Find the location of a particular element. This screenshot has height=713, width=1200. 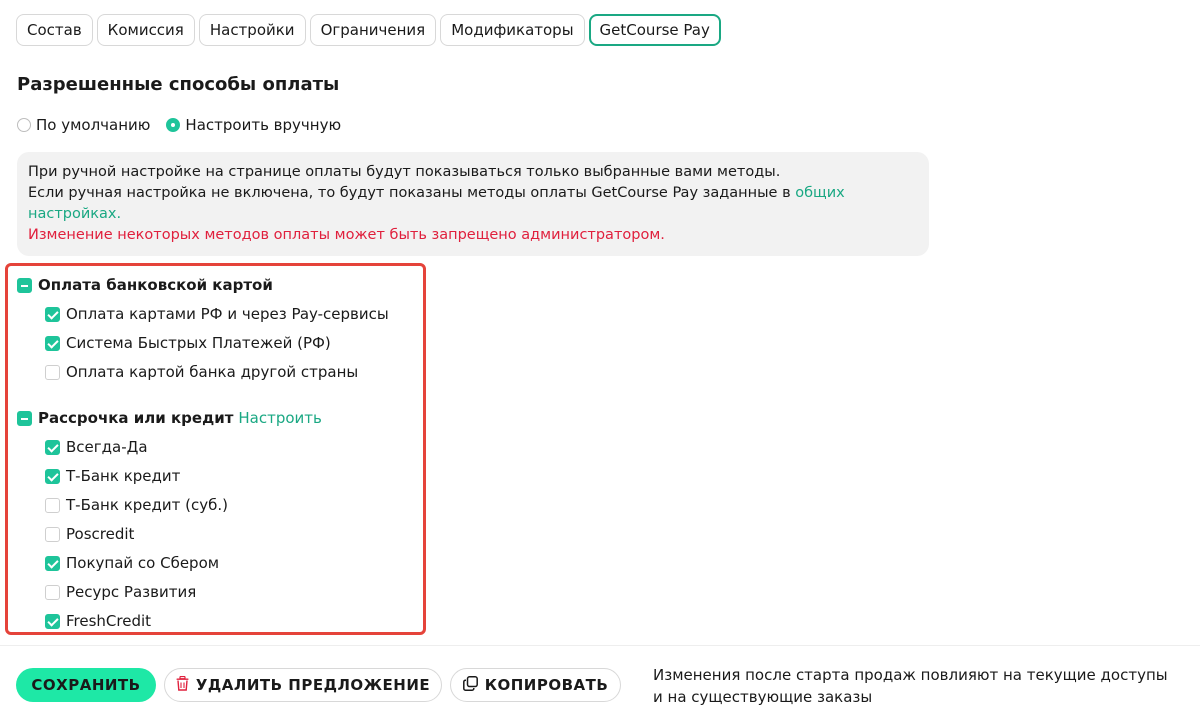

radio-default is located at coordinates (24, 125).